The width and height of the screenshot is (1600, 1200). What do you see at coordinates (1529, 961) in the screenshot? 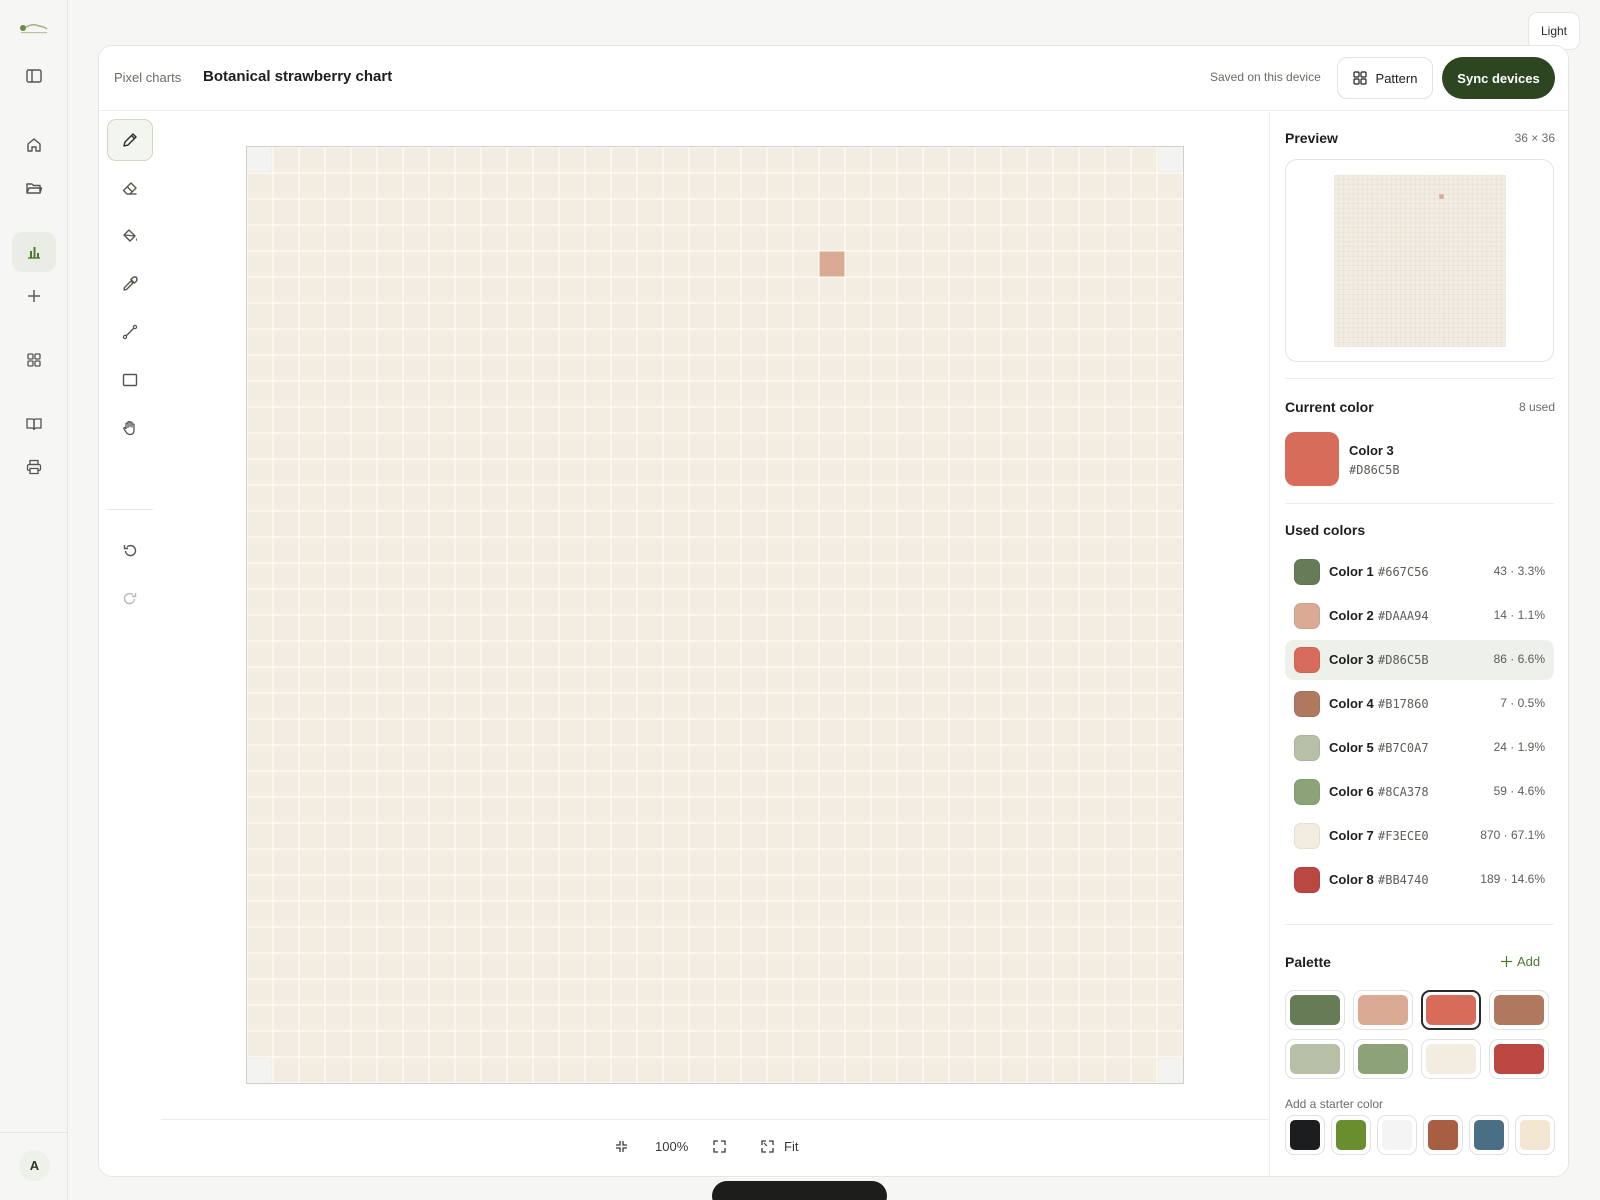
I see `add-color-label: Add` at bounding box center [1529, 961].